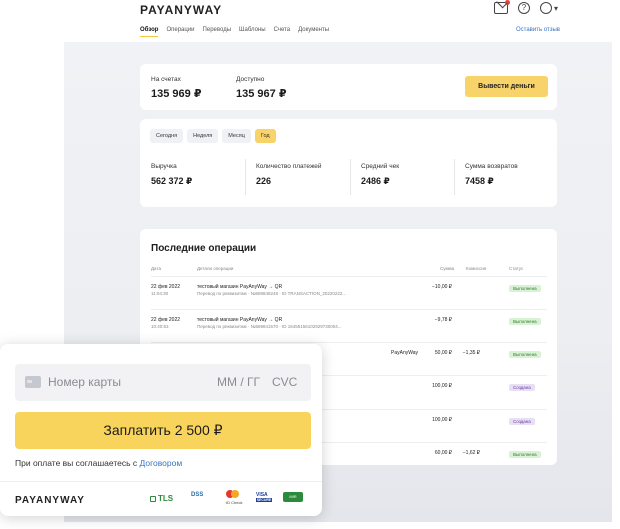 The height and width of the screenshot is (529, 620). I want to click on pay-button: Заплатить 2 500 ₽, so click(163, 430).